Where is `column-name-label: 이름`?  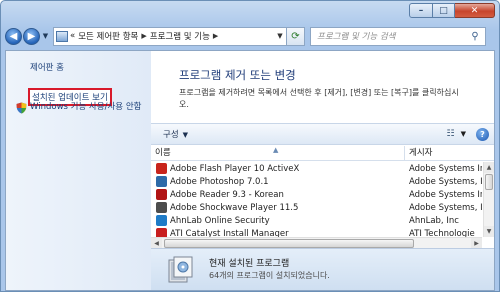 column-name-label: 이름 is located at coordinates (163, 153).